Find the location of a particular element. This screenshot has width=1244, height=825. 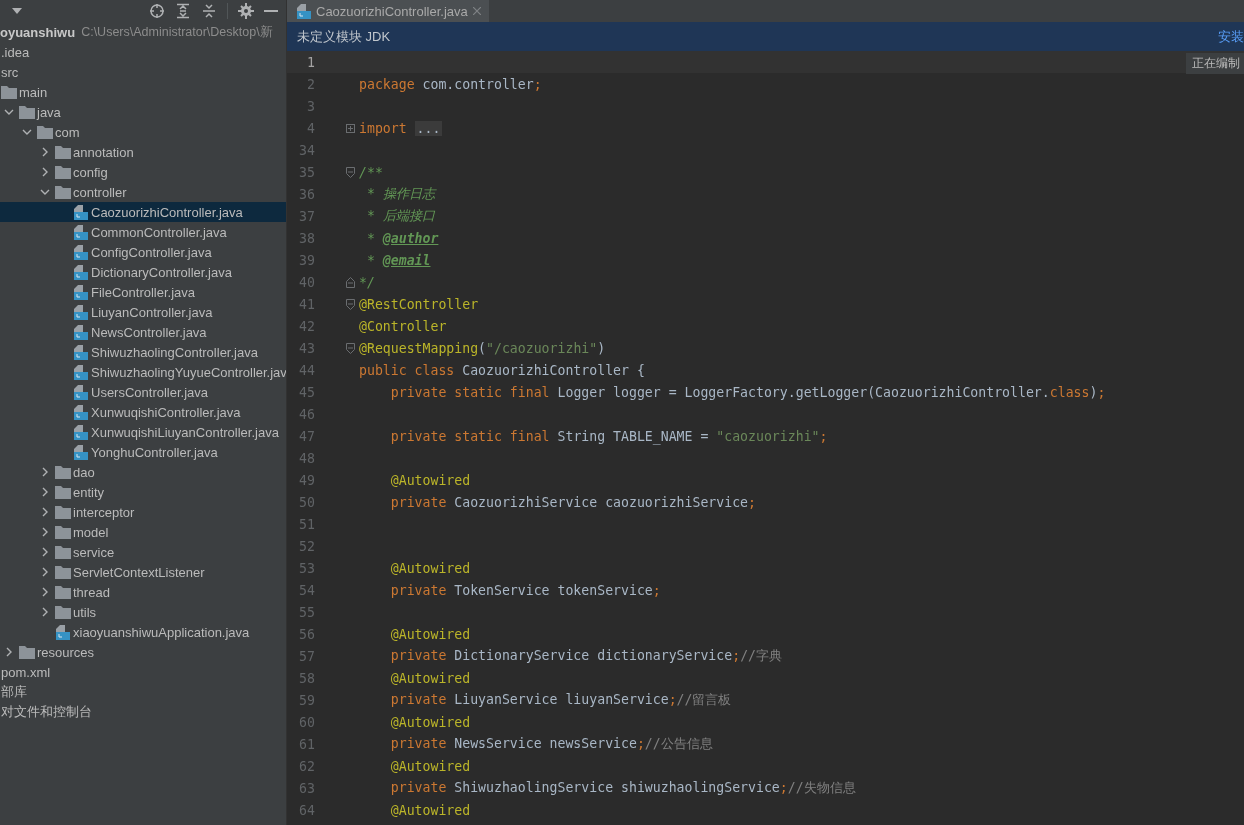

tree-item: config is located at coordinates (143, 172).